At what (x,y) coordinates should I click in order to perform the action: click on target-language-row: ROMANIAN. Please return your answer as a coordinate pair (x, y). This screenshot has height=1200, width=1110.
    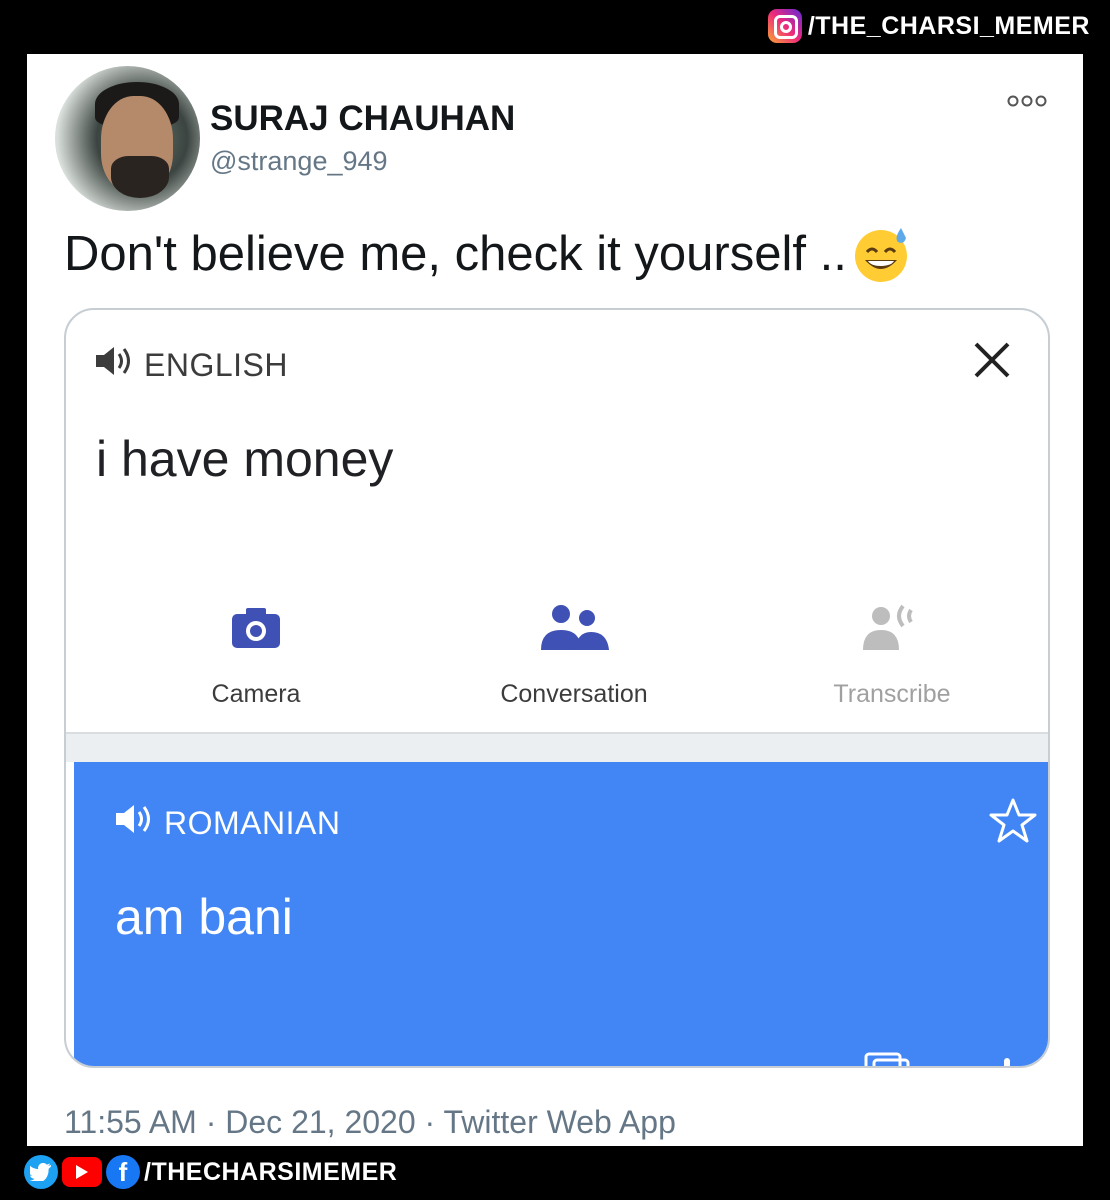
    Looking at the image, I should click on (227, 823).